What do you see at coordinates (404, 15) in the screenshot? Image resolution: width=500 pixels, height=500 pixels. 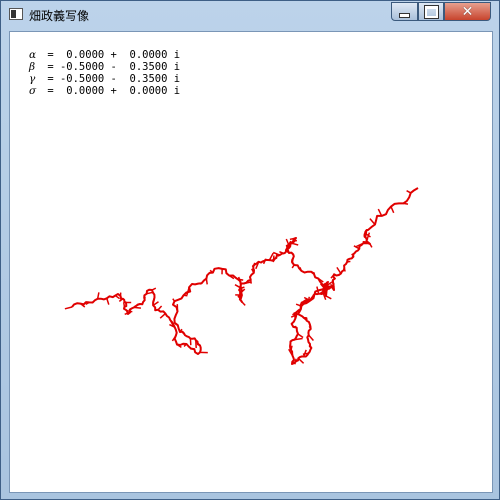 I see `minimize-icon` at bounding box center [404, 15].